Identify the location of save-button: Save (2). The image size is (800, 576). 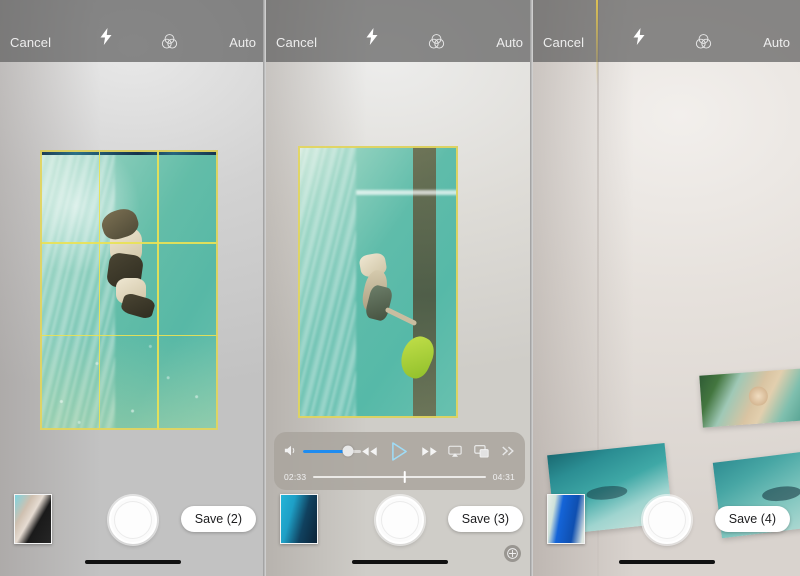
(218, 519).